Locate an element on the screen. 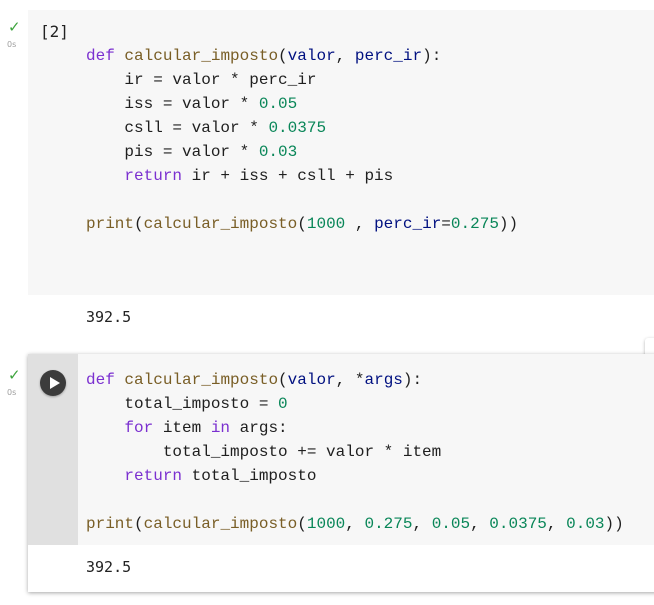 The height and width of the screenshot is (605, 654). code-line: pis = valor * 0.03 is located at coordinates (192, 152).